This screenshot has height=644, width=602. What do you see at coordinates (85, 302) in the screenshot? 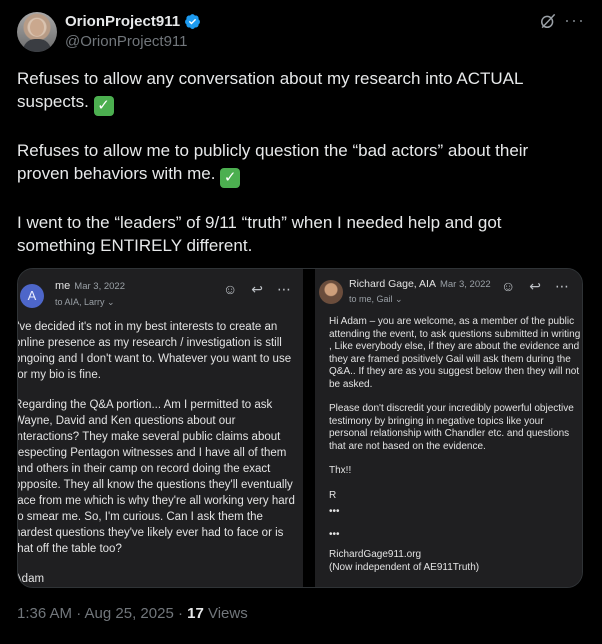
I see `email-recipients: to AIA, Larry ⌄` at bounding box center [85, 302].